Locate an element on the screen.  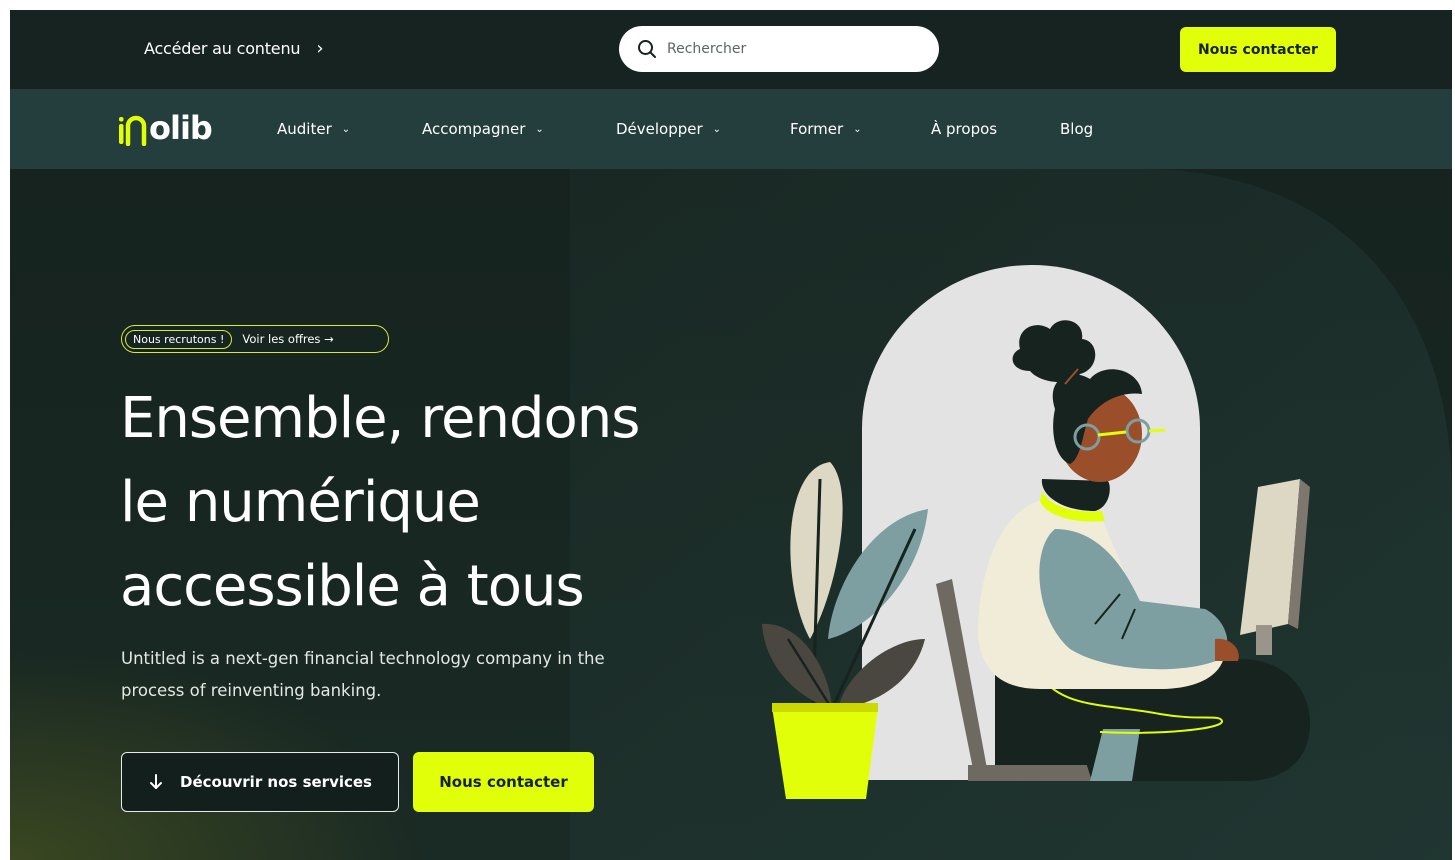
site-logo: olib is located at coordinates (165, 128).